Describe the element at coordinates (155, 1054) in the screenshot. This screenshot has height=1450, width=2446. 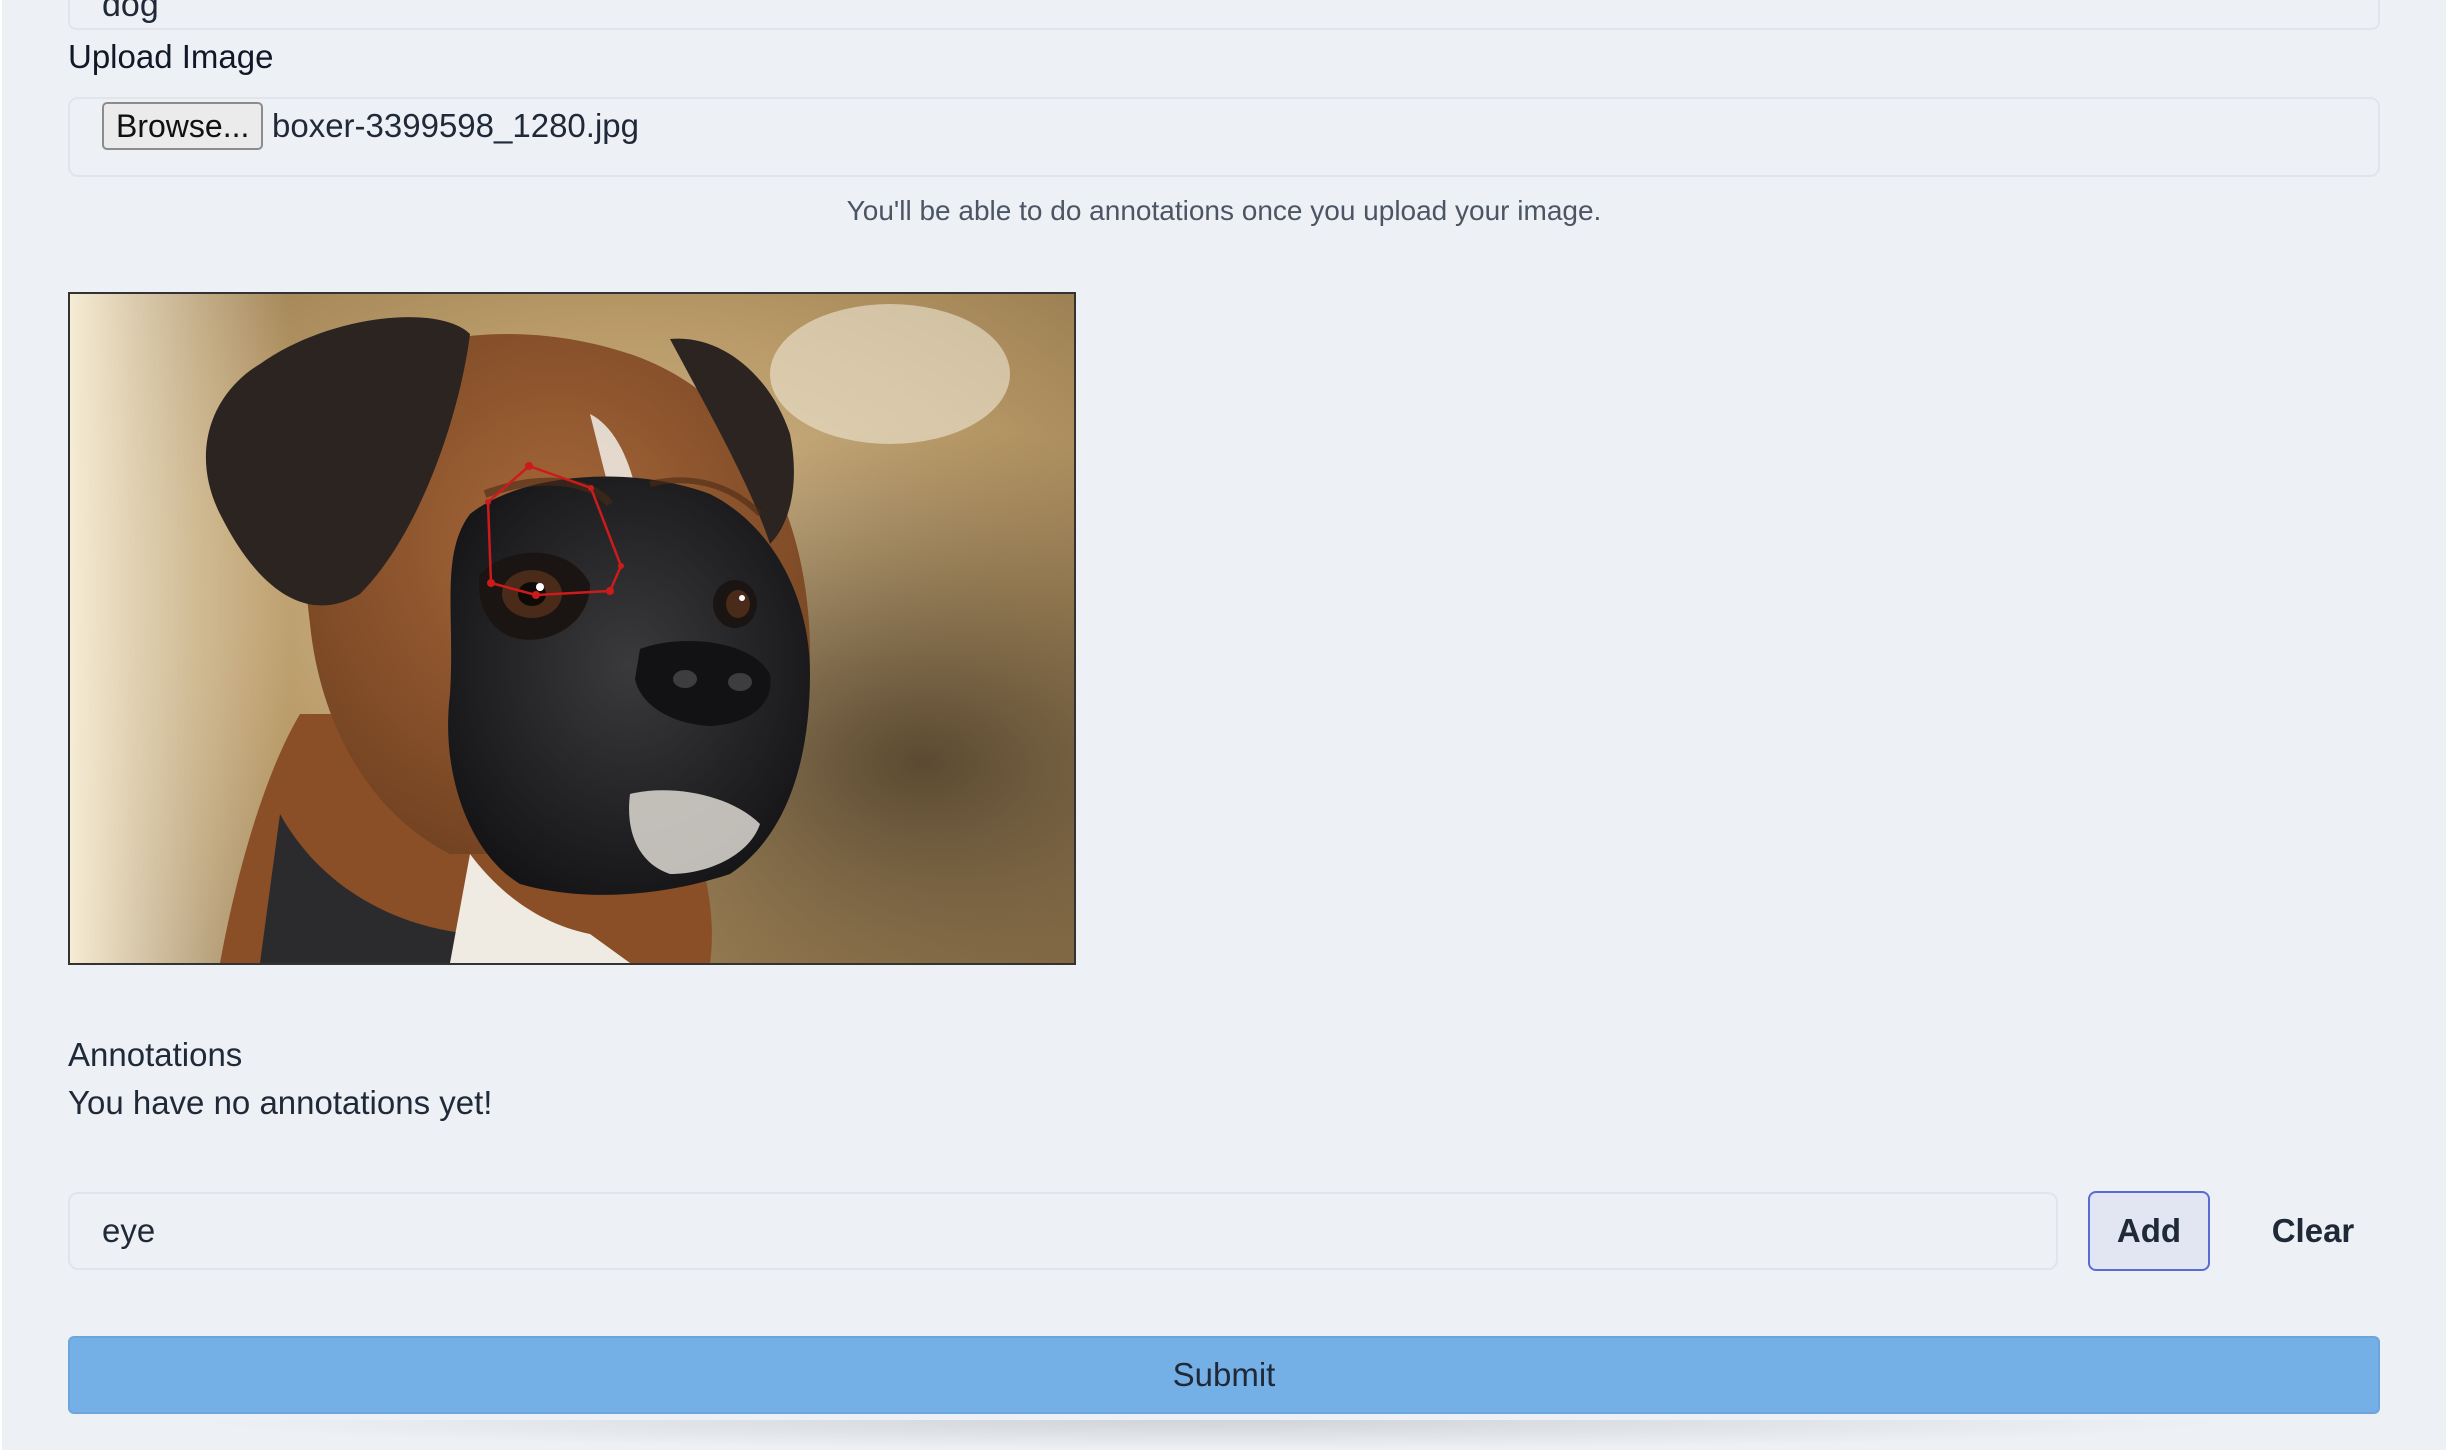
I see `annotations-heading: Annotations` at that location.